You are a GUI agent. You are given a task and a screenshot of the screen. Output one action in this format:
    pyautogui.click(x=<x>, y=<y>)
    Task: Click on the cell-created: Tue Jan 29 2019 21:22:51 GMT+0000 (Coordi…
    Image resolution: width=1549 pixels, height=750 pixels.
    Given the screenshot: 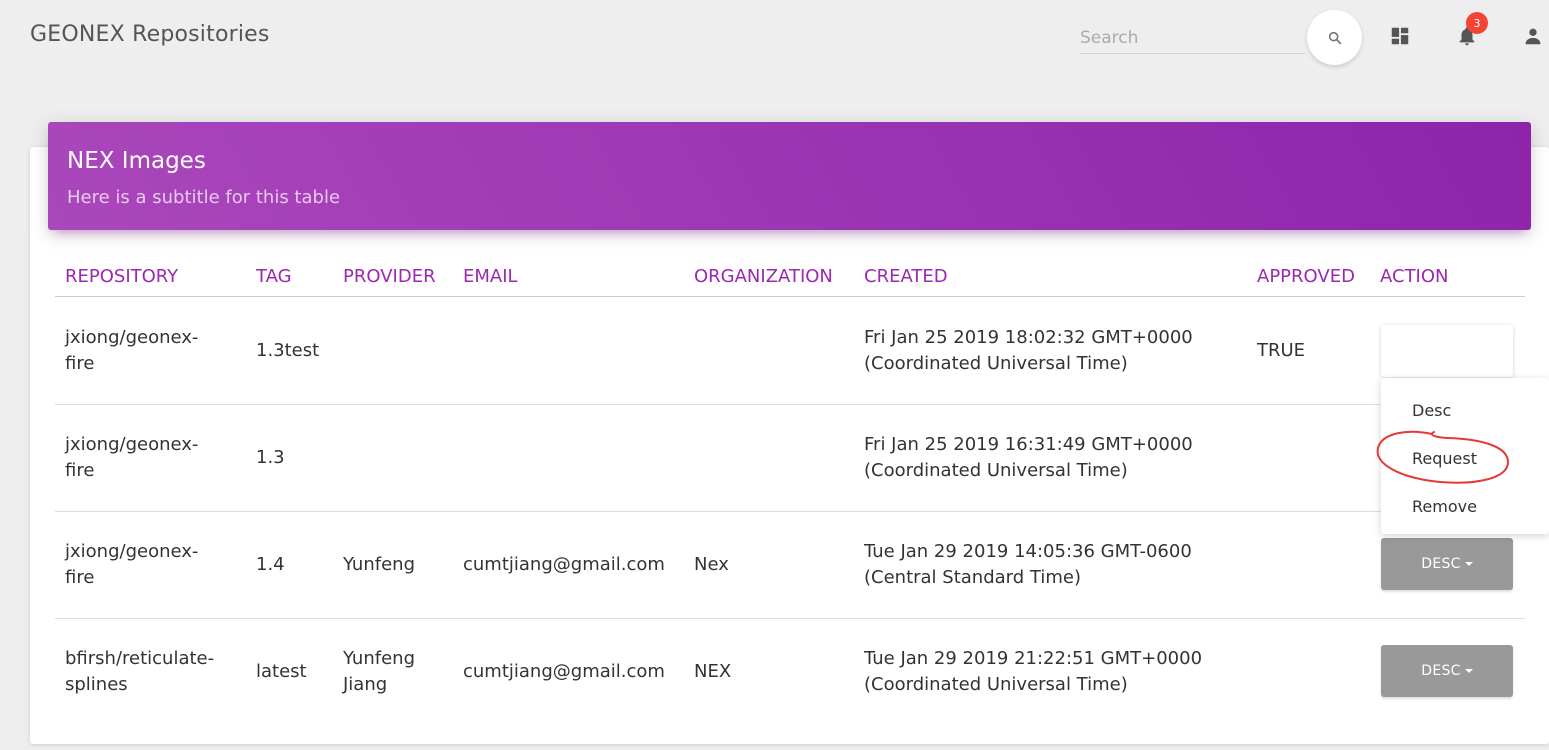 What is the action you would take?
    pyautogui.click(x=1033, y=671)
    